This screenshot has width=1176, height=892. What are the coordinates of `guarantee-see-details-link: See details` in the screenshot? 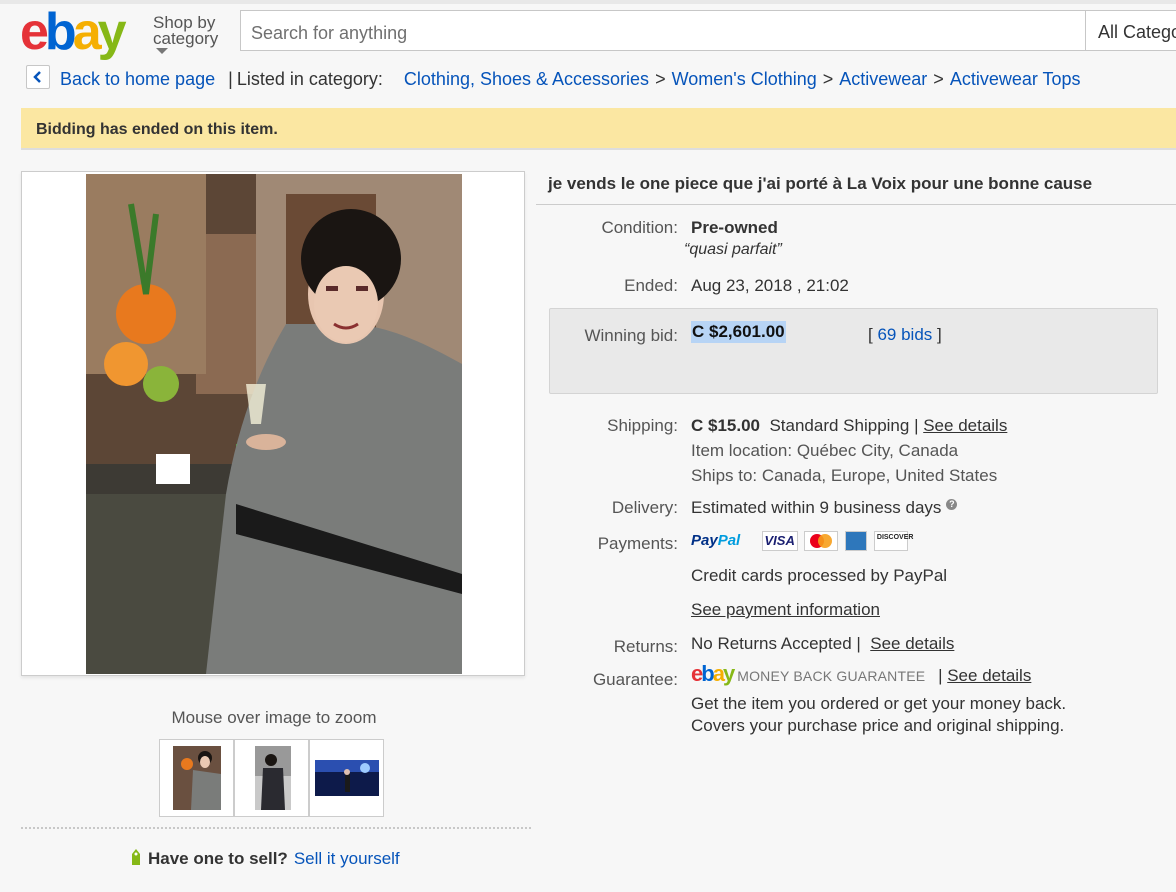 It's located at (989, 675).